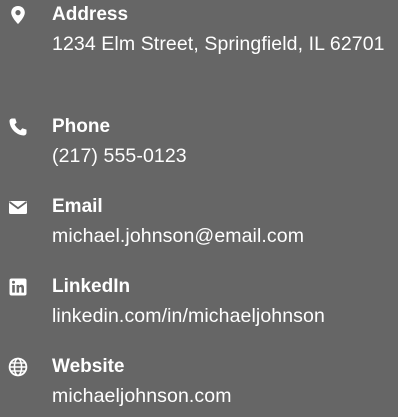 The image size is (398, 417). Describe the element at coordinates (18, 367) in the screenshot. I see `globe-icon` at that location.